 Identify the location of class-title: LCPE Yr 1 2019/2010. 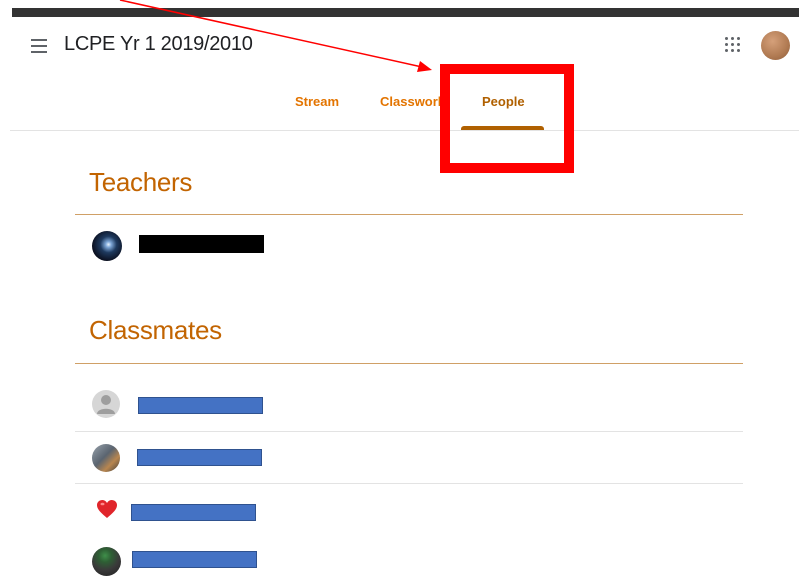
(158, 44).